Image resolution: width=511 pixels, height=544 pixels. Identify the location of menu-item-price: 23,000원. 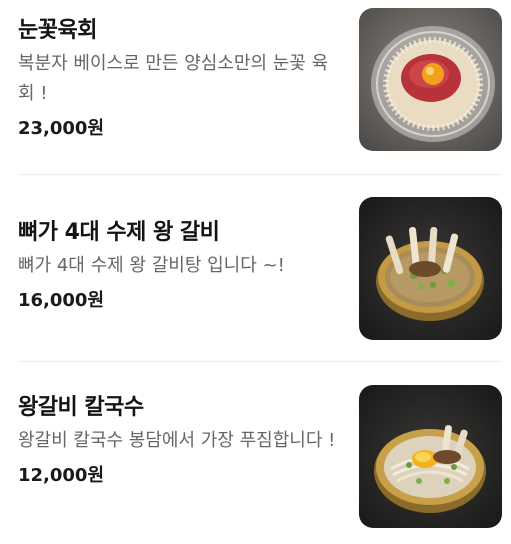
(61, 128).